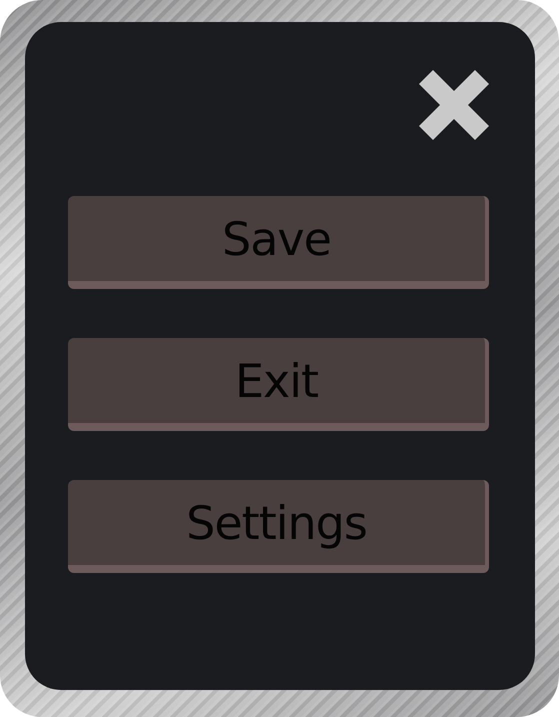 This screenshot has width=559, height=717. I want to click on menu-button: Save, so click(278, 242).